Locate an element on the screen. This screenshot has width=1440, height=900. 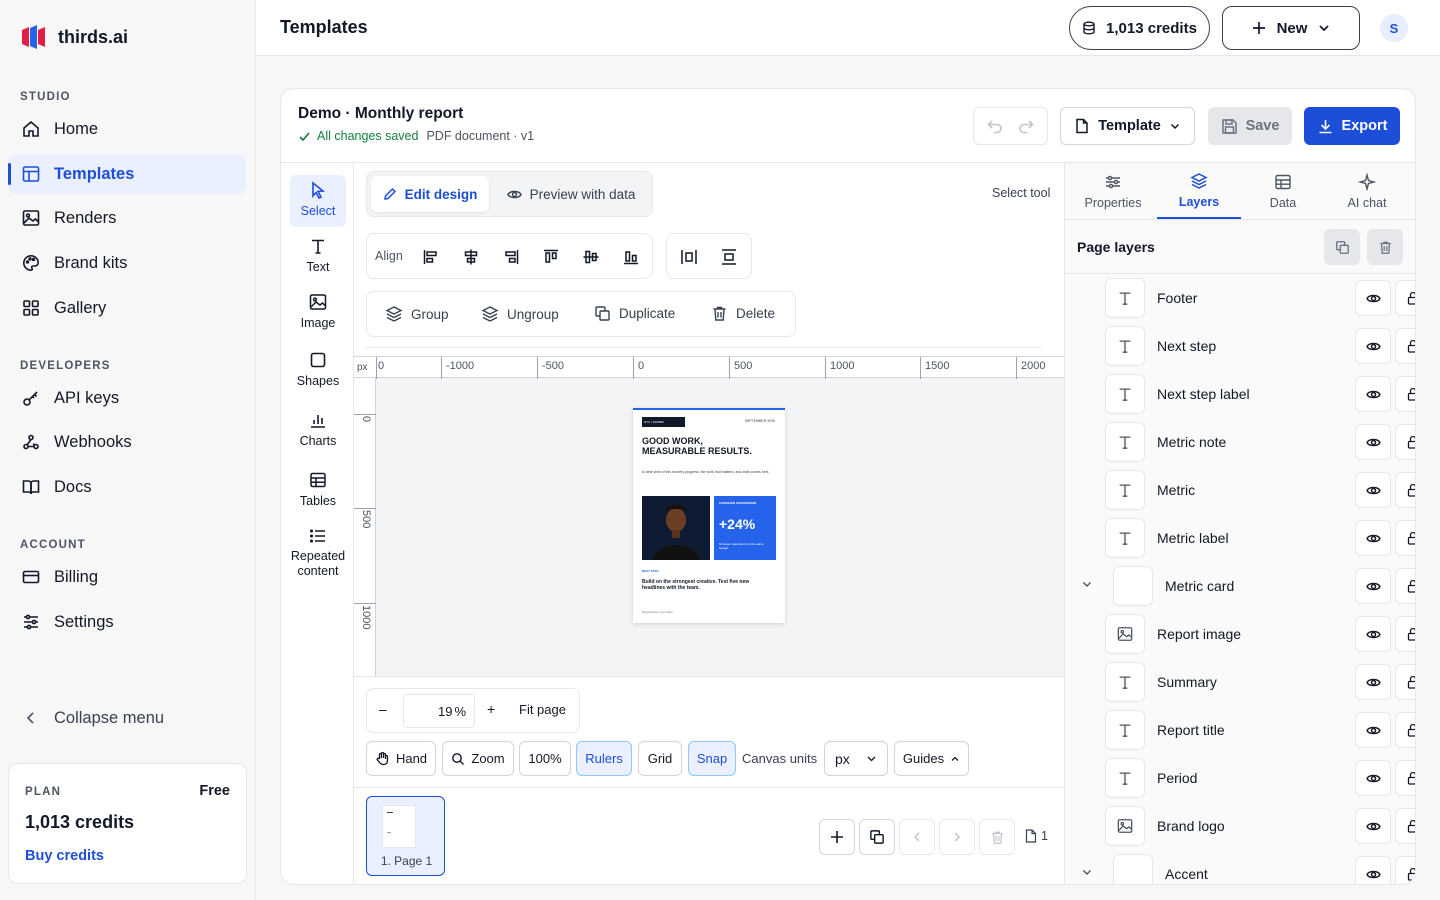
collapse-menu-button: Collapse menu is located at coordinates (127, 718).